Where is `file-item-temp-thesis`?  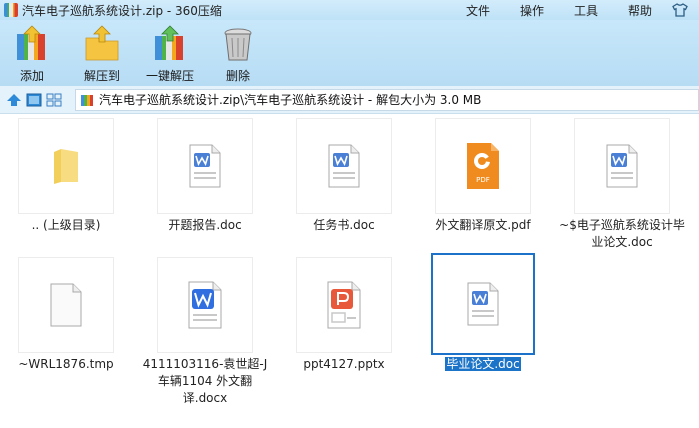 file-item-temp-thesis is located at coordinates (622, 166).